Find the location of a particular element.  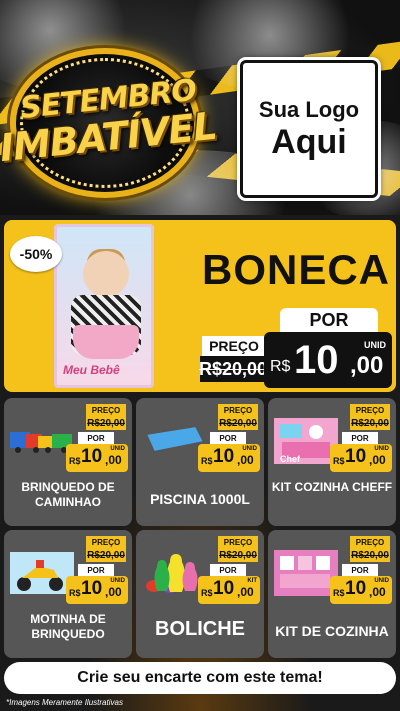

hero-old-price: R$20,00 is located at coordinates (233, 369).